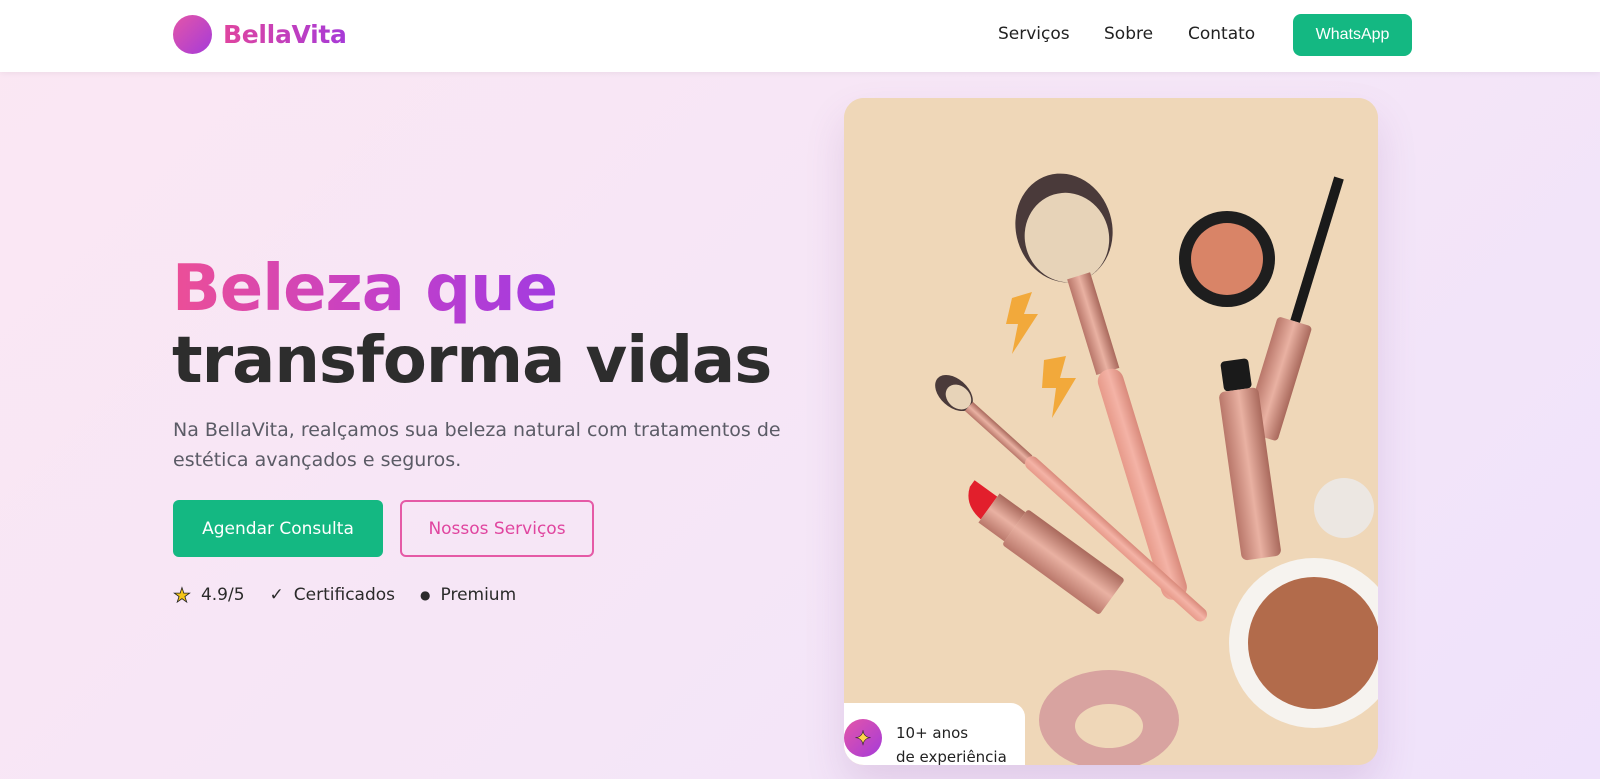 This screenshot has width=1600, height=779. What do you see at coordinates (1034, 34) in the screenshot?
I see `nav-link-servicos: Serviços` at bounding box center [1034, 34].